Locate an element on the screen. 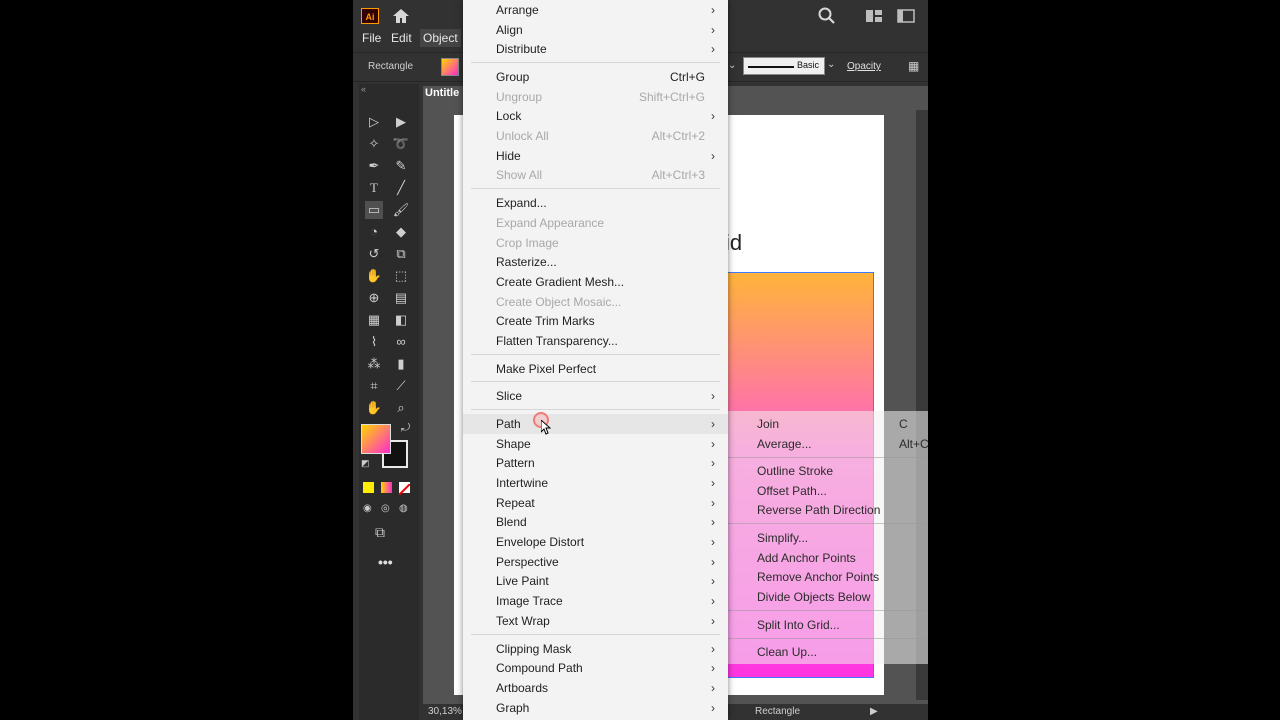  menu-item-perspective: Perspective › is located at coordinates (595, 562).